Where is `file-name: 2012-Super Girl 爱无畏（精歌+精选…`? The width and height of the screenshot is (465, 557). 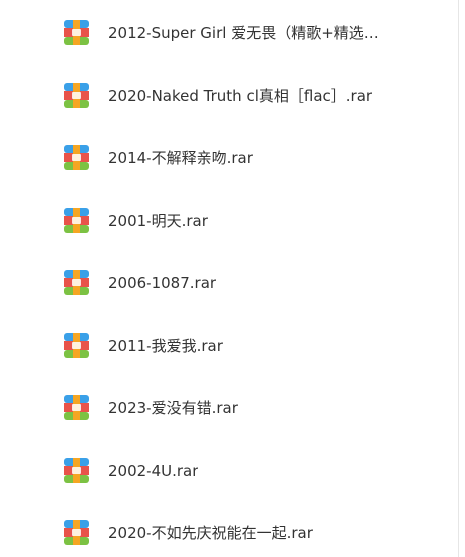 file-name: 2012-Super Girl 爱无畏（精歌+精选… is located at coordinates (243, 33).